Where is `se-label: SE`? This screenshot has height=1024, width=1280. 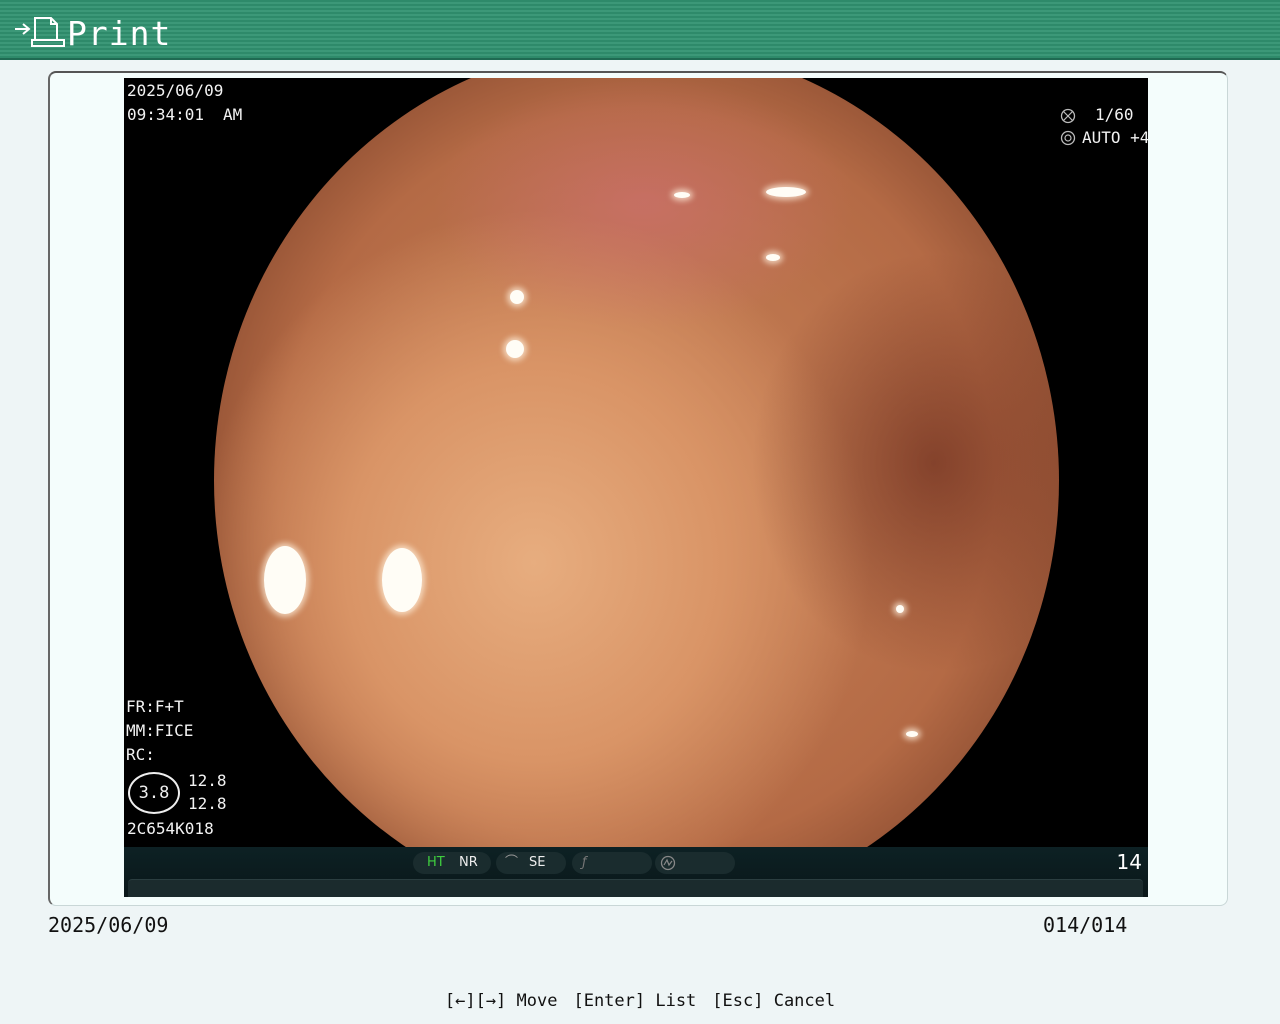
se-label: SE is located at coordinates (537, 862).